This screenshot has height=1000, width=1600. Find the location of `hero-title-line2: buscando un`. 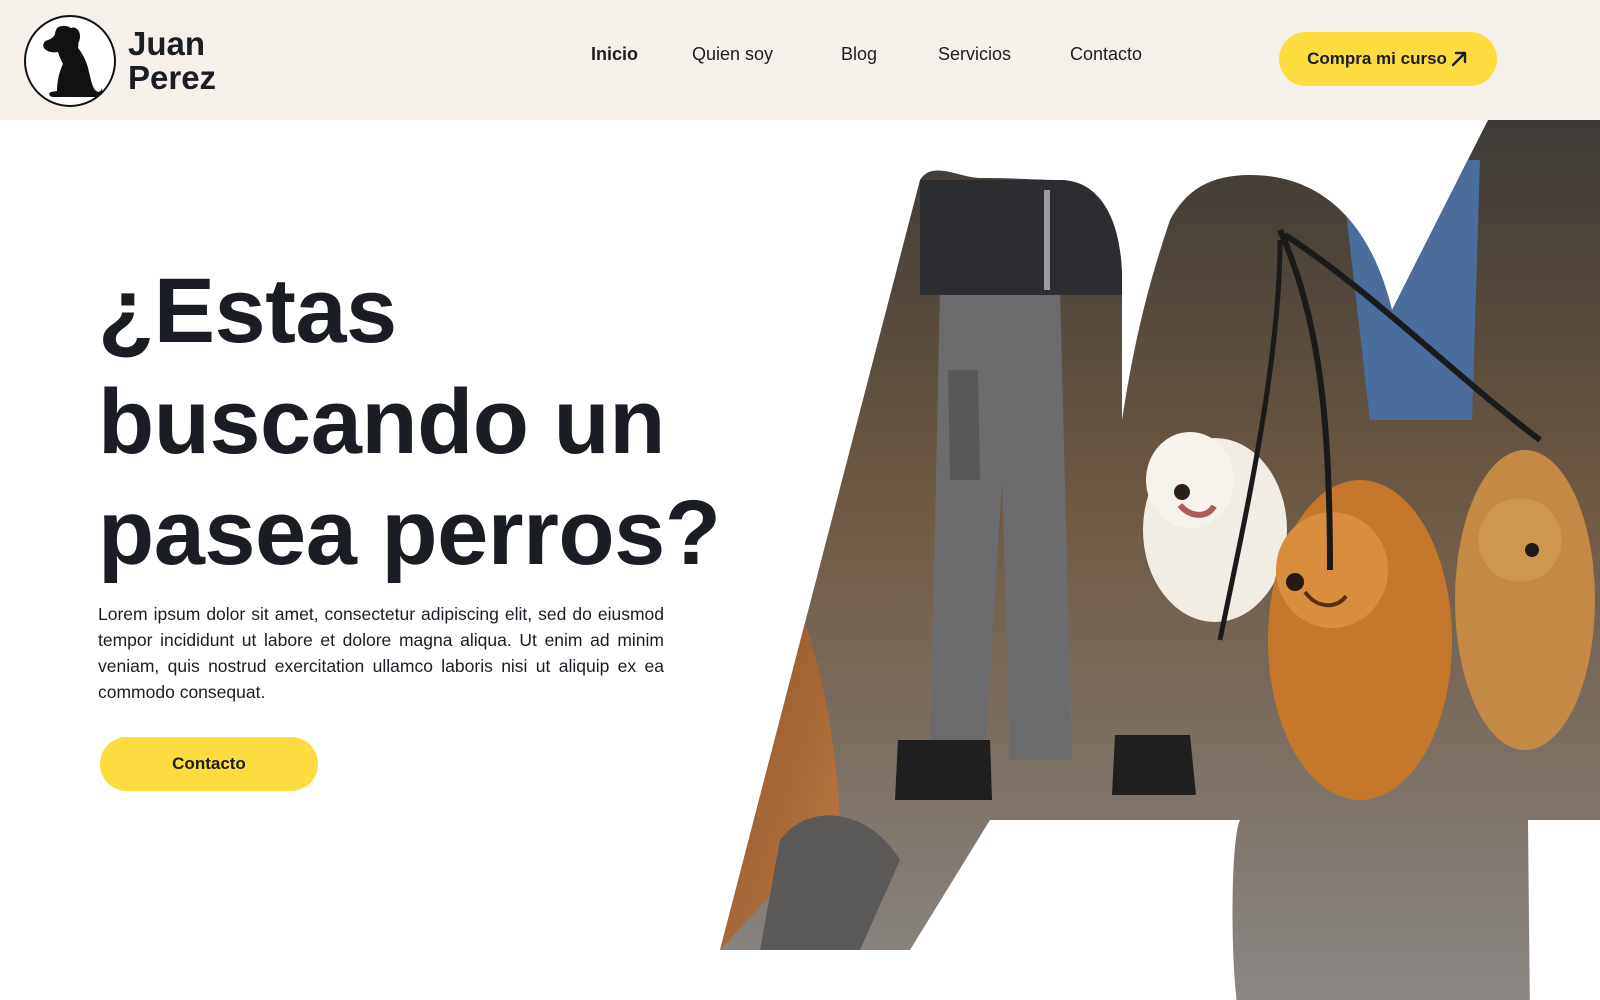

hero-title-line2: buscando un is located at coordinates (381, 422).